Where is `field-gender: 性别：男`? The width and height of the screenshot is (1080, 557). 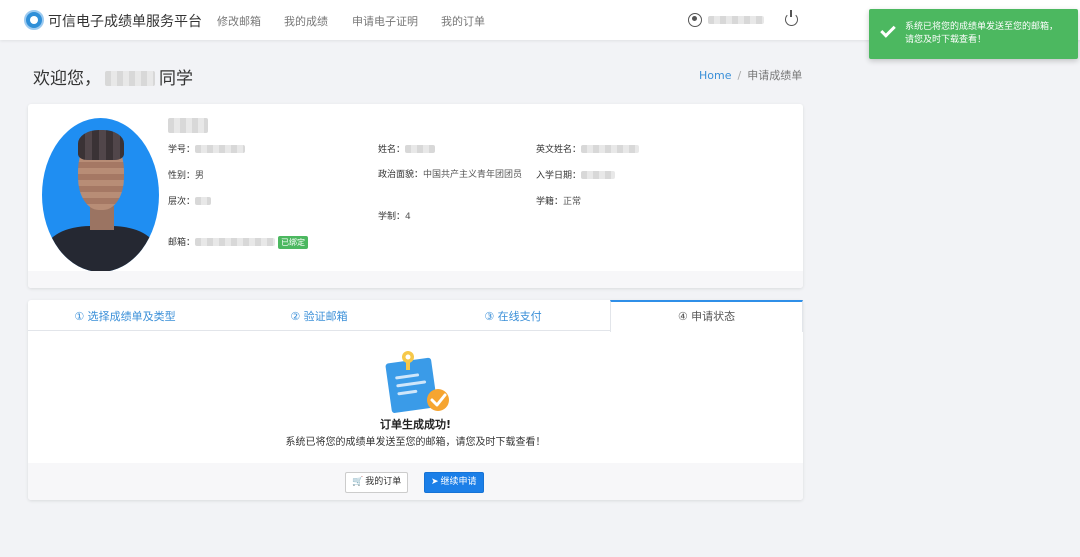
field-gender: 性别：男 is located at coordinates (186, 174).